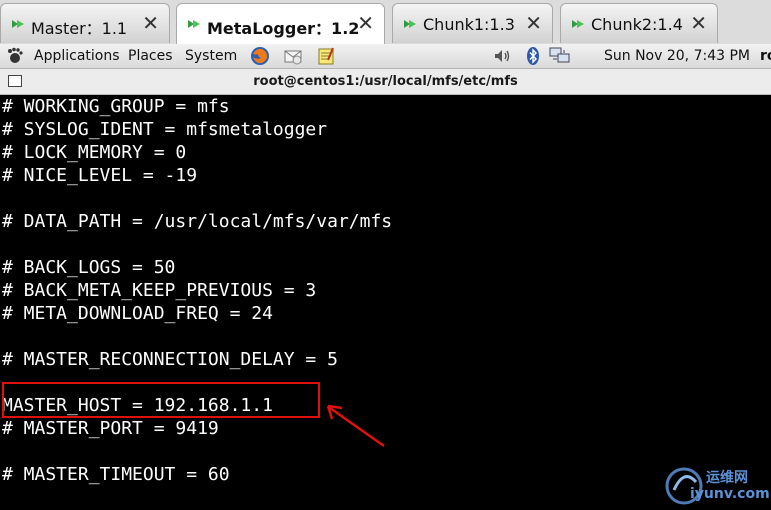 The width and height of the screenshot is (771, 510). I want to click on terminal-line: # META_DOWNLOAD_FREQ = 24, so click(137, 313).